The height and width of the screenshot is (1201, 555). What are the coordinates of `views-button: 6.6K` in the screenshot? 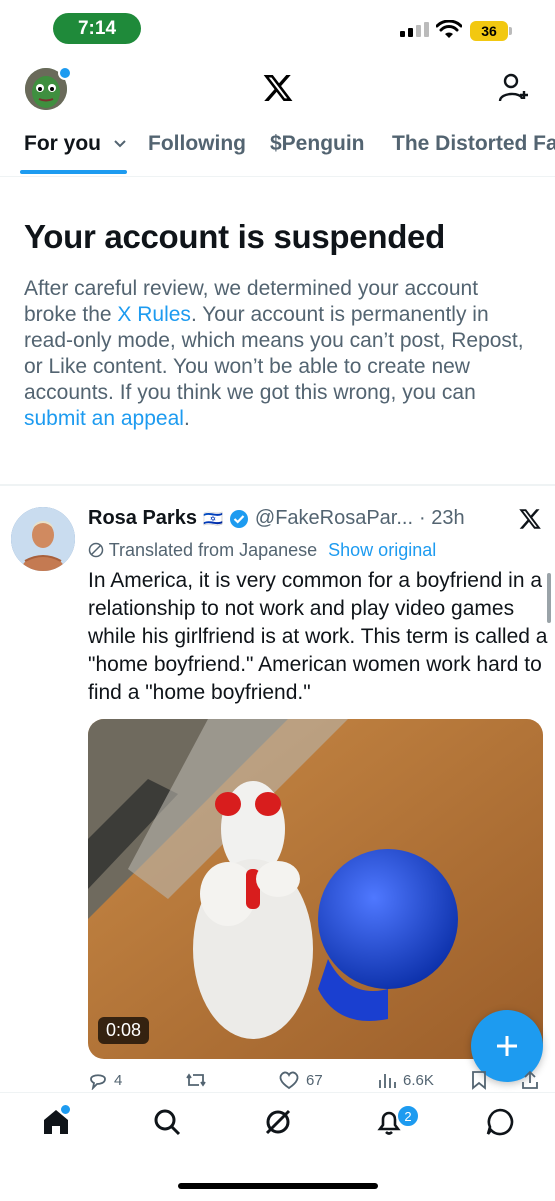 It's located at (405, 1080).